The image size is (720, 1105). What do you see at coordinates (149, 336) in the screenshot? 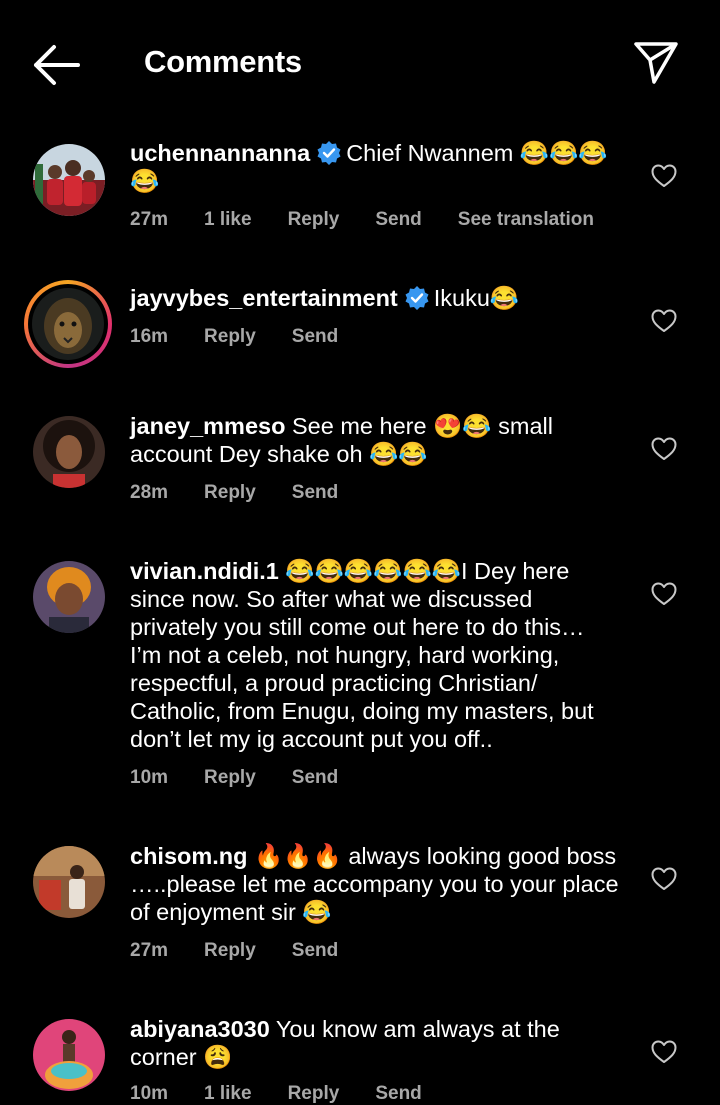
I see `comment-time: 16m` at bounding box center [149, 336].